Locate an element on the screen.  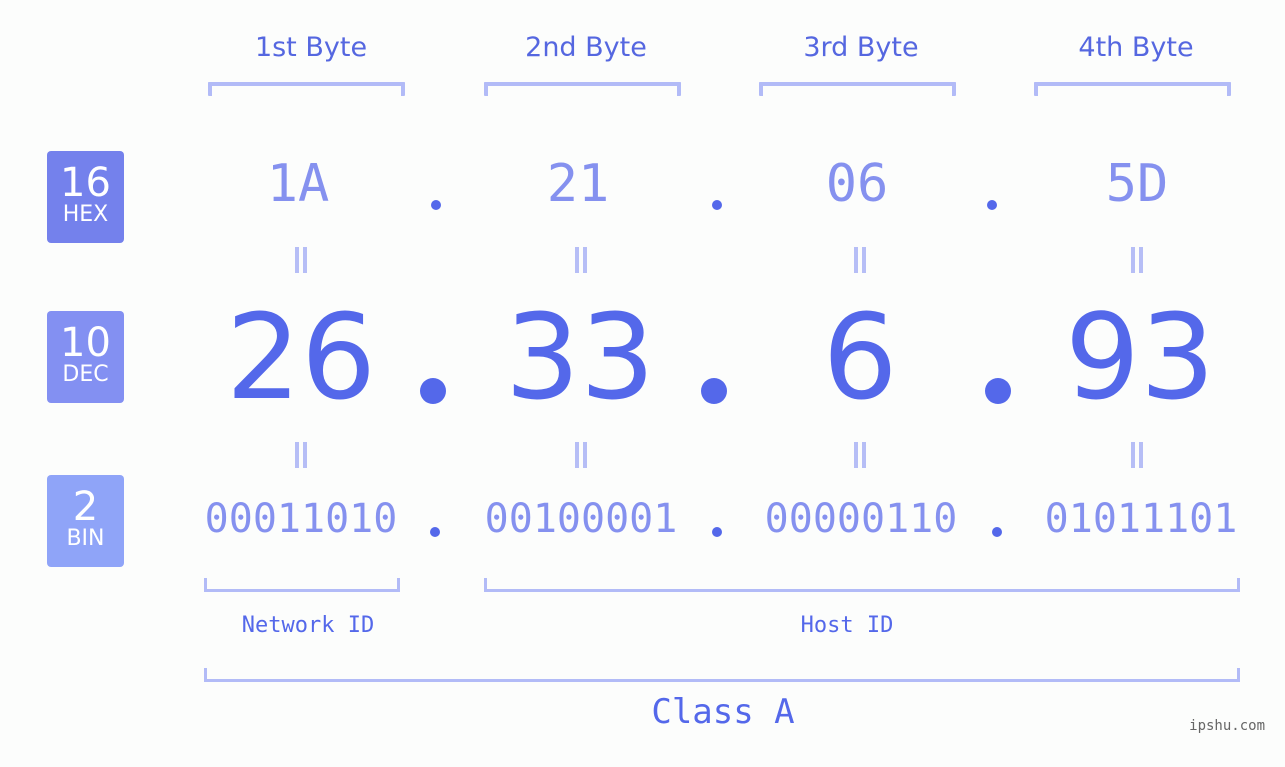
bin-value-2: 00100001 is located at coordinates (581, 519).